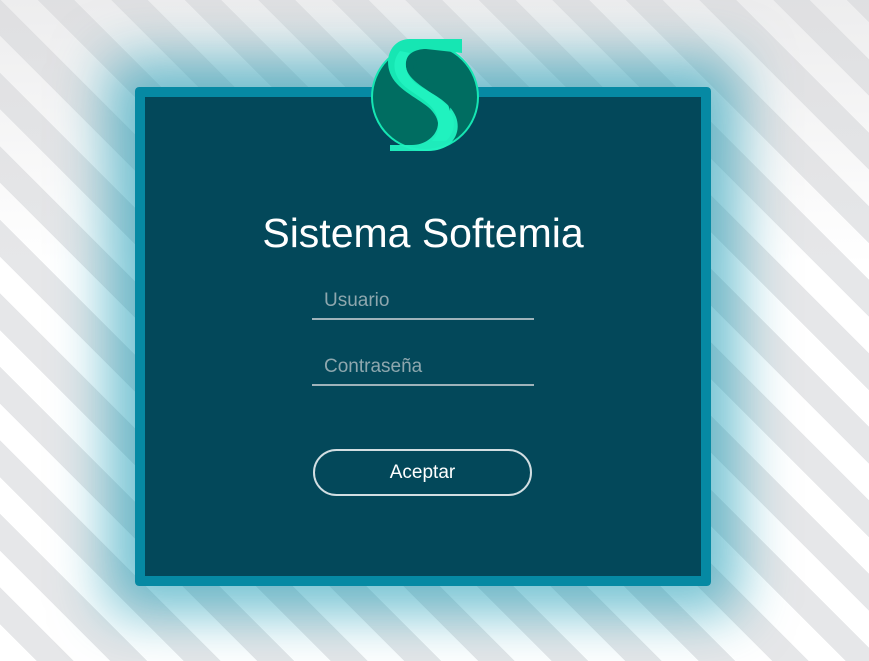  Describe the element at coordinates (423, 368) in the screenshot. I see `password-input` at that location.